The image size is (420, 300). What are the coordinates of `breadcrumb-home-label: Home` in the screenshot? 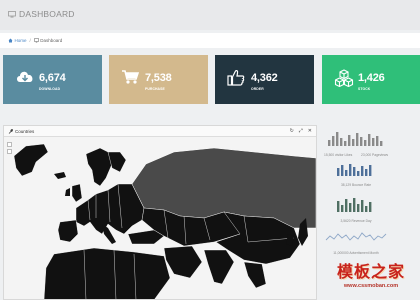 It's located at (20, 40).